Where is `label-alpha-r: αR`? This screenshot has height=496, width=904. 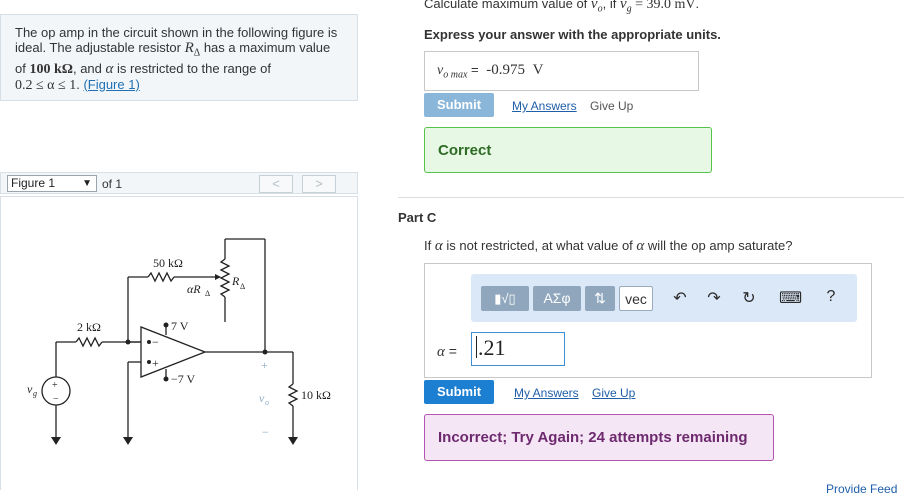
label-alpha-r: αR is located at coordinates (194, 289).